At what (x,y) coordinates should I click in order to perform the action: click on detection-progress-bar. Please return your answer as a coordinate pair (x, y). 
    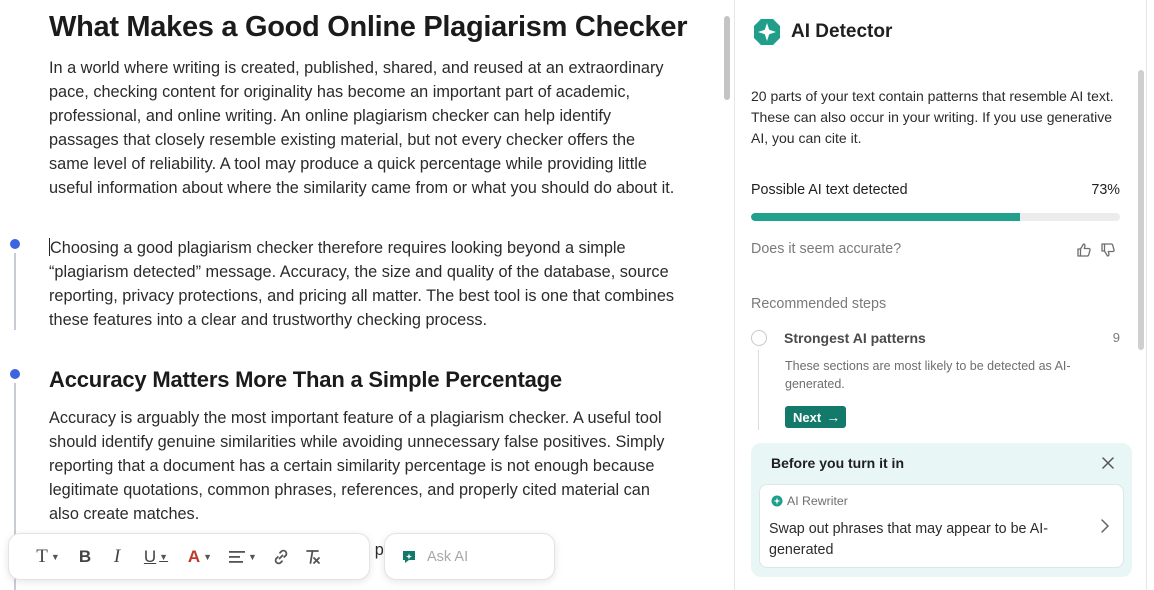
    Looking at the image, I should click on (935, 217).